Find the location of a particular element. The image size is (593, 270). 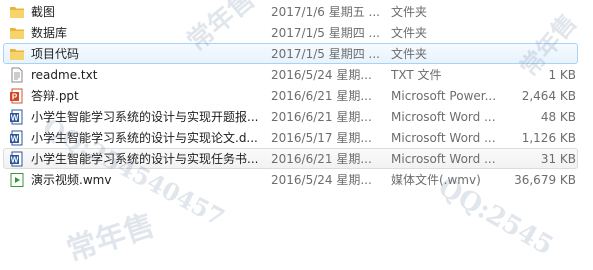

file-name: 截图 is located at coordinates (43, 12).